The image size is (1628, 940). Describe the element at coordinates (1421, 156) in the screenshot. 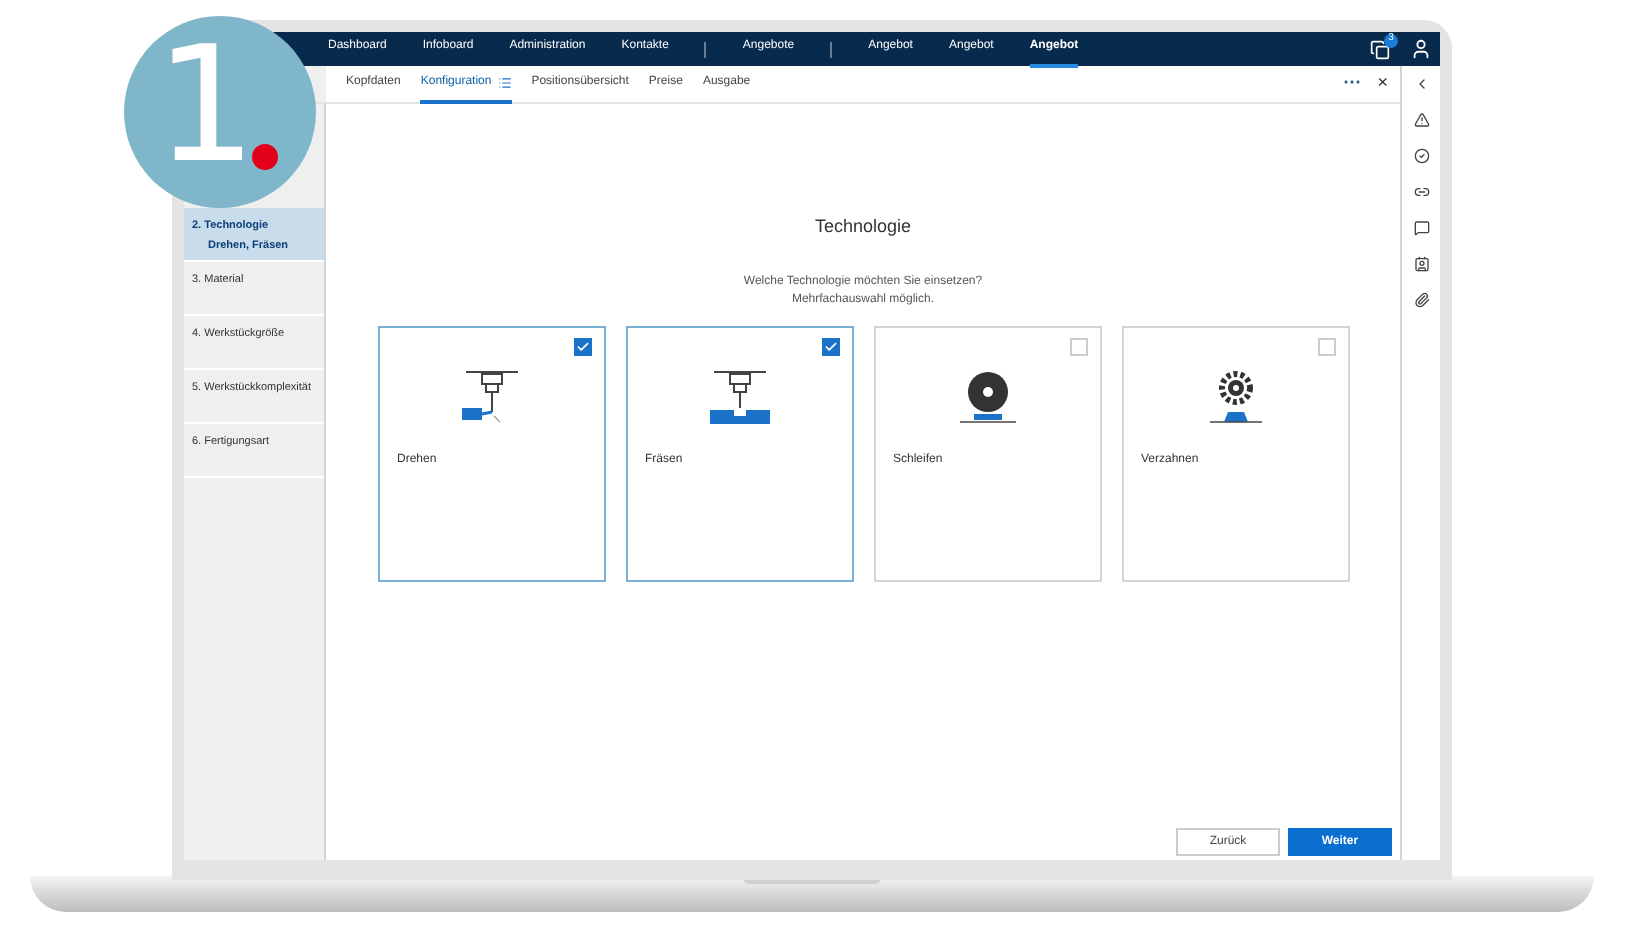

I see `check-circle-icon` at that location.